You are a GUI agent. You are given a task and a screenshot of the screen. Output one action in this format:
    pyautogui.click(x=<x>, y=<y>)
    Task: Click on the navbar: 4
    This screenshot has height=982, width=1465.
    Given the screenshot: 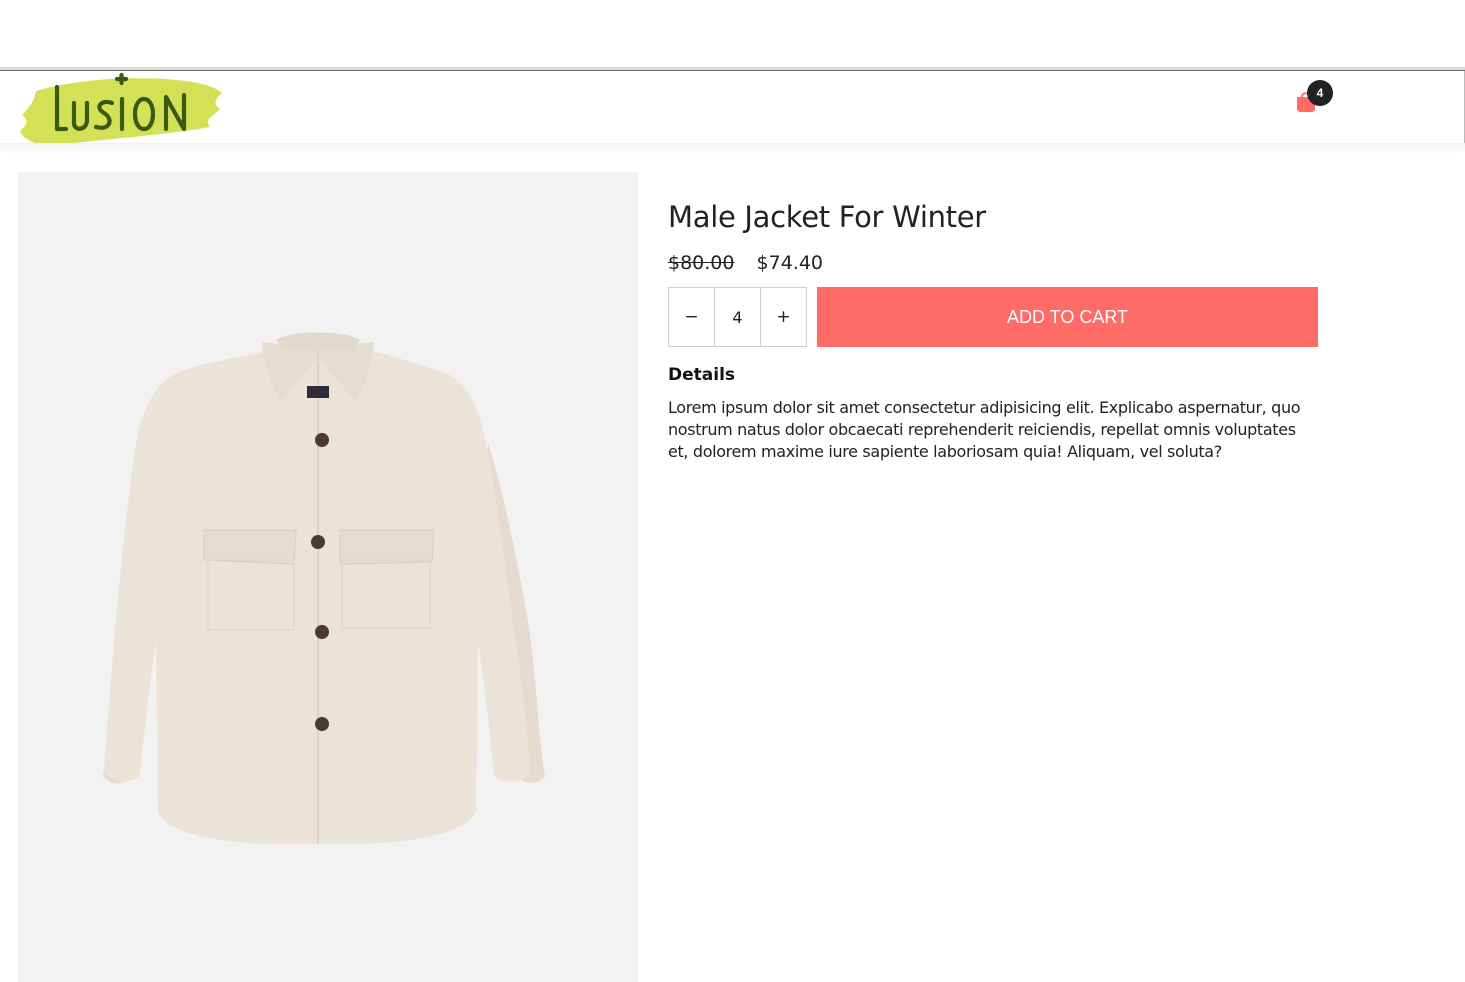 What is the action you would take?
    pyautogui.click(x=732, y=108)
    